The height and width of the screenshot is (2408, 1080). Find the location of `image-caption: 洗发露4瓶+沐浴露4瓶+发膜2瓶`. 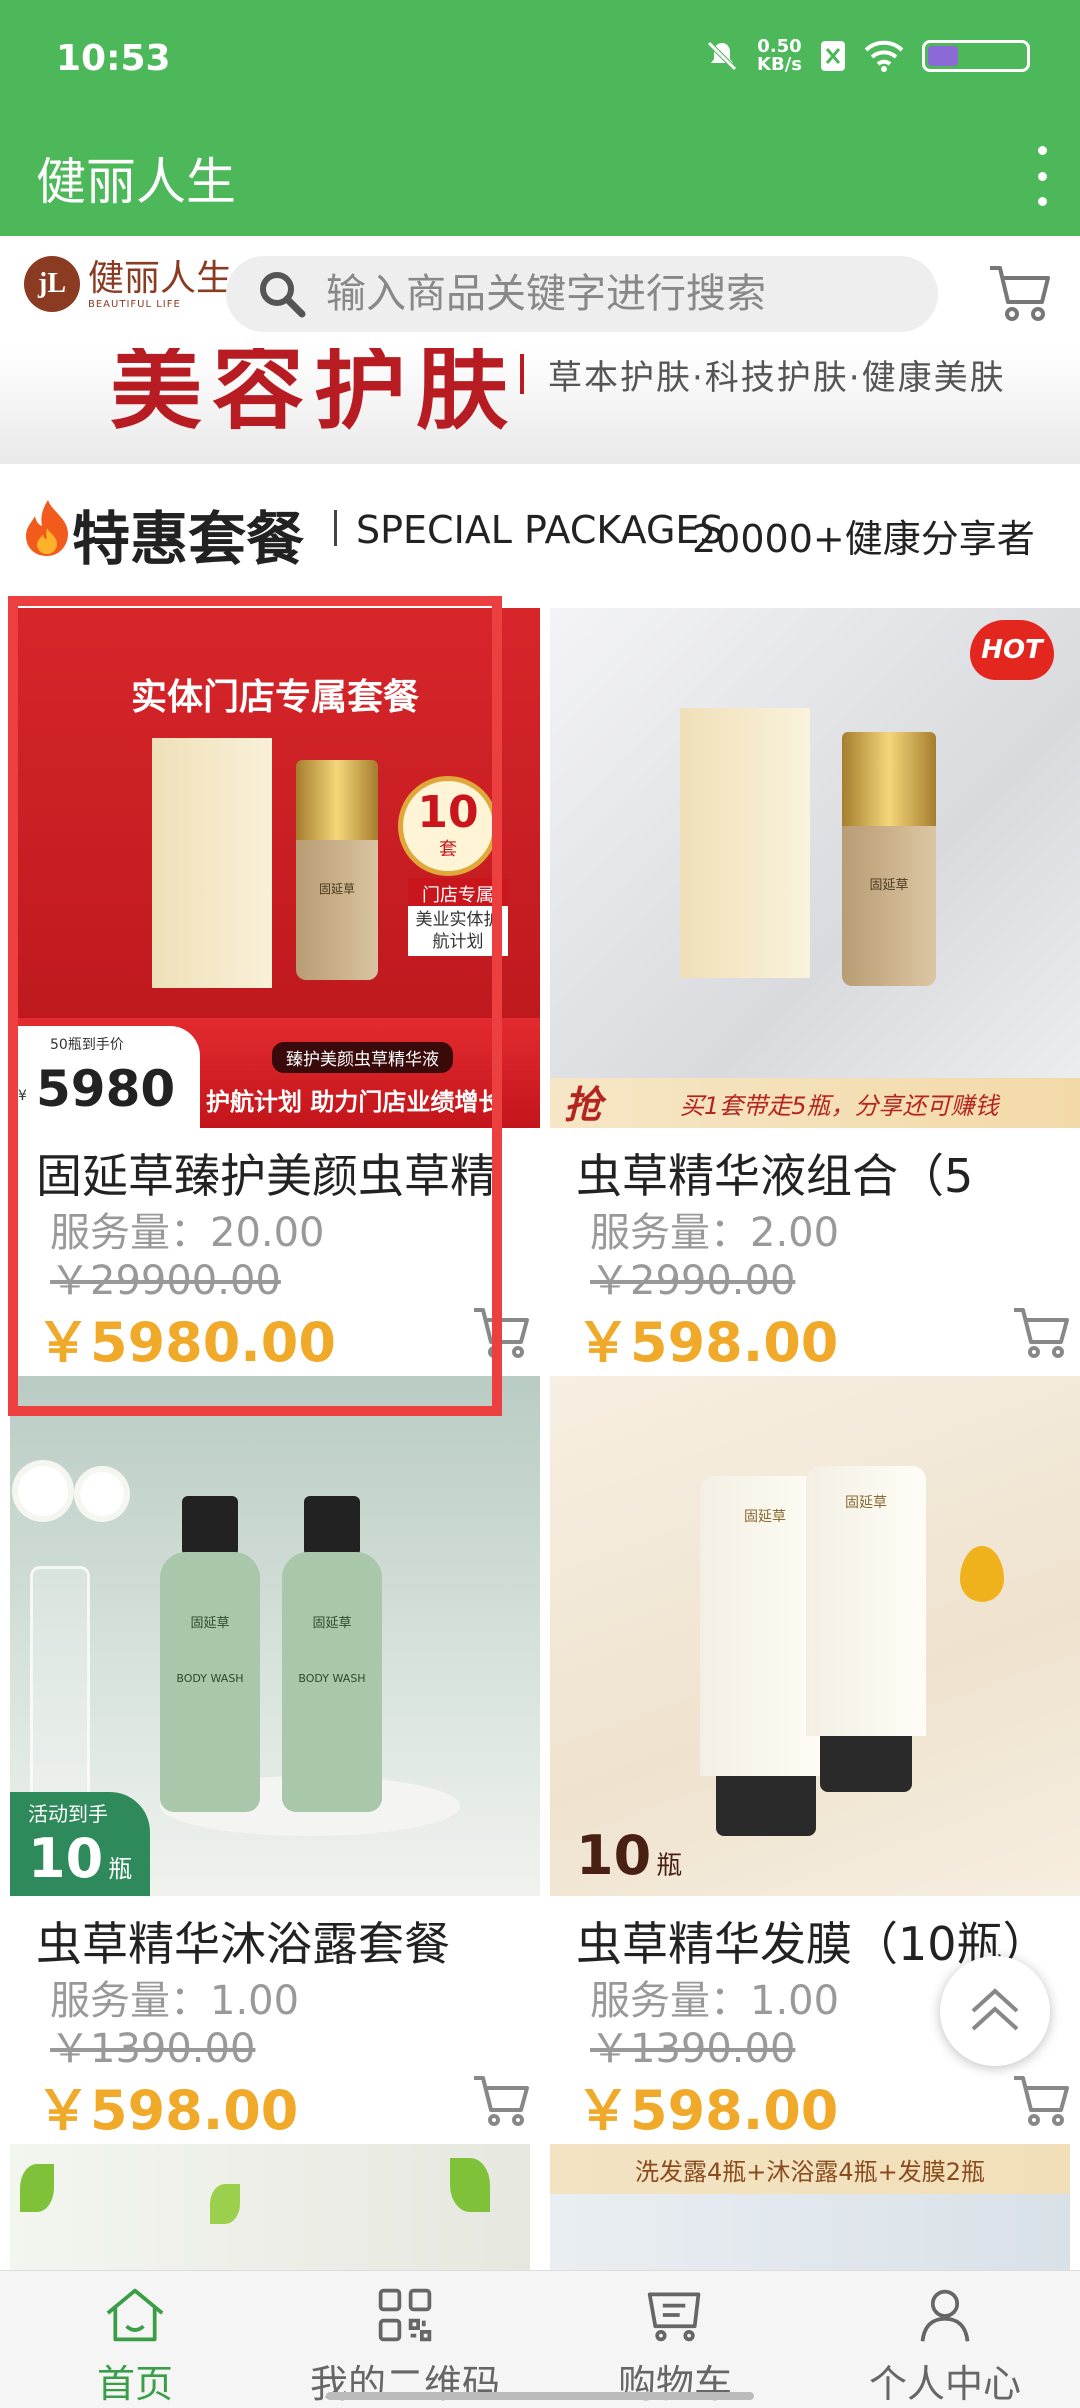

image-caption: 洗发露4瓶+沐浴露4瓶+发膜2瓶 is located at coordinates (810, 2172).